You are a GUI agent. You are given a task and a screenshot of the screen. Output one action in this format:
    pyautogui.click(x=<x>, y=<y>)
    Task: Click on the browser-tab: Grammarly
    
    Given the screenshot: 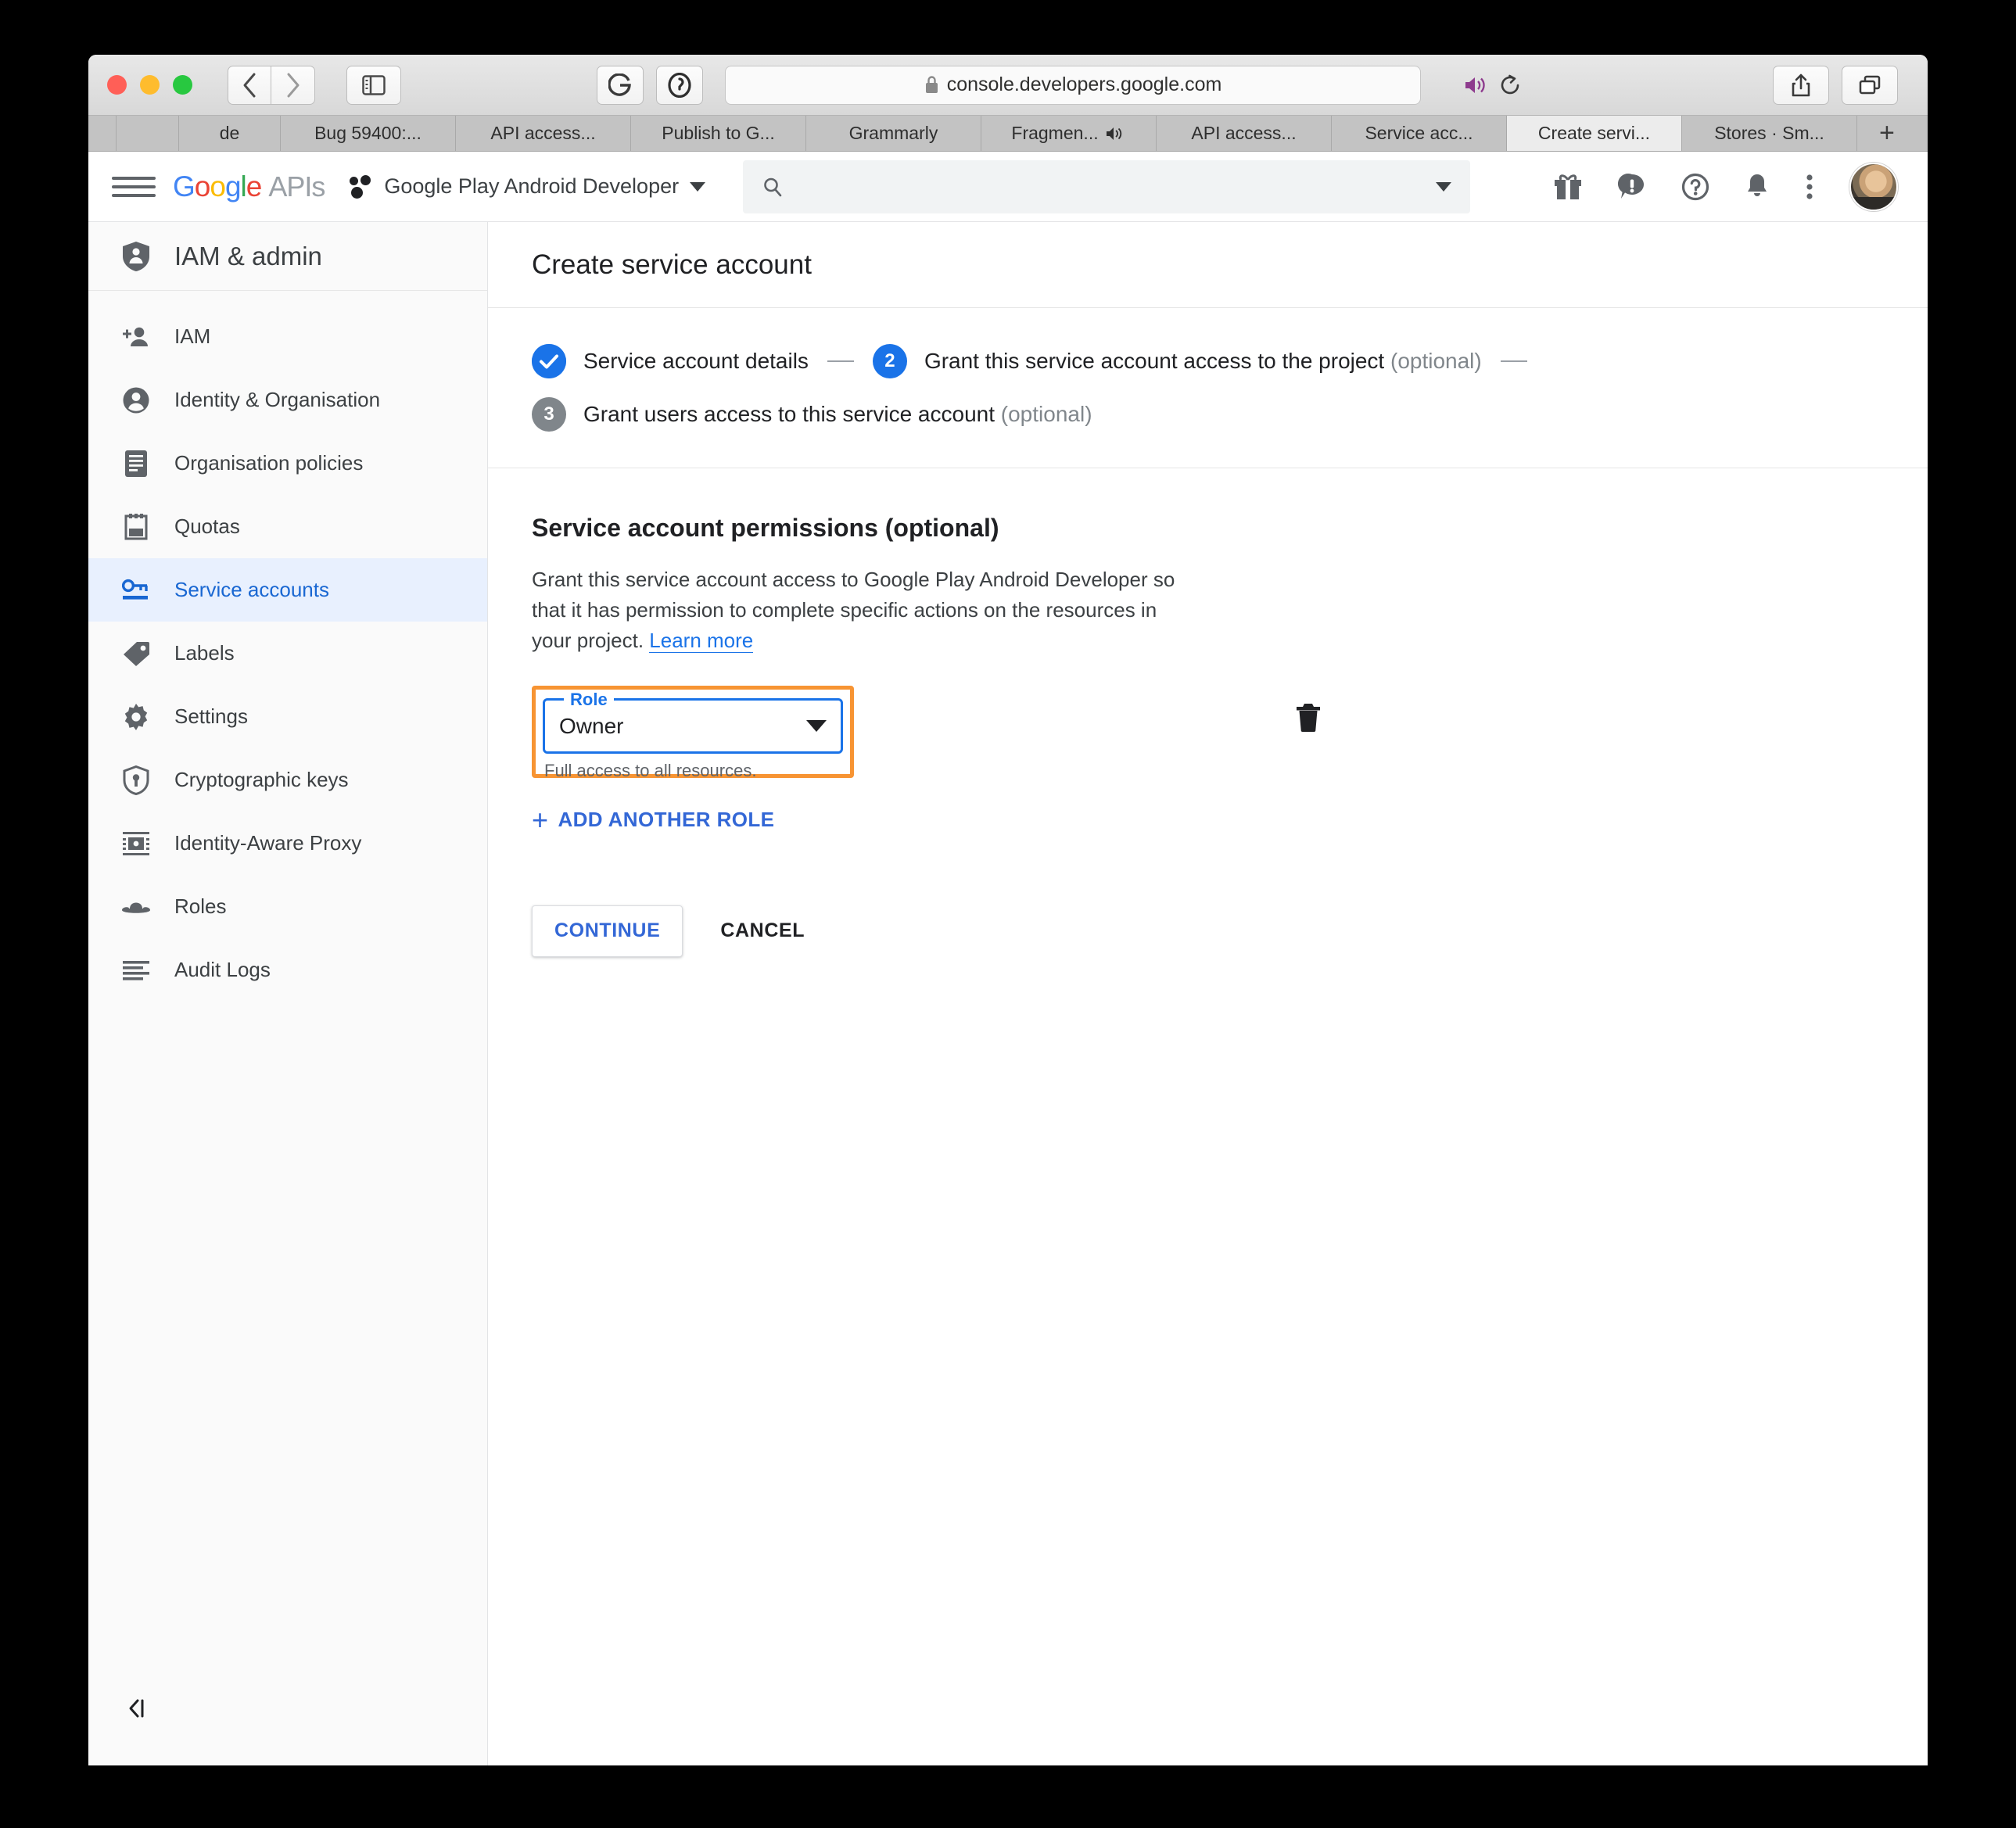 What is the action you would take?
    pyautogui.click(x=893, y=134)
    